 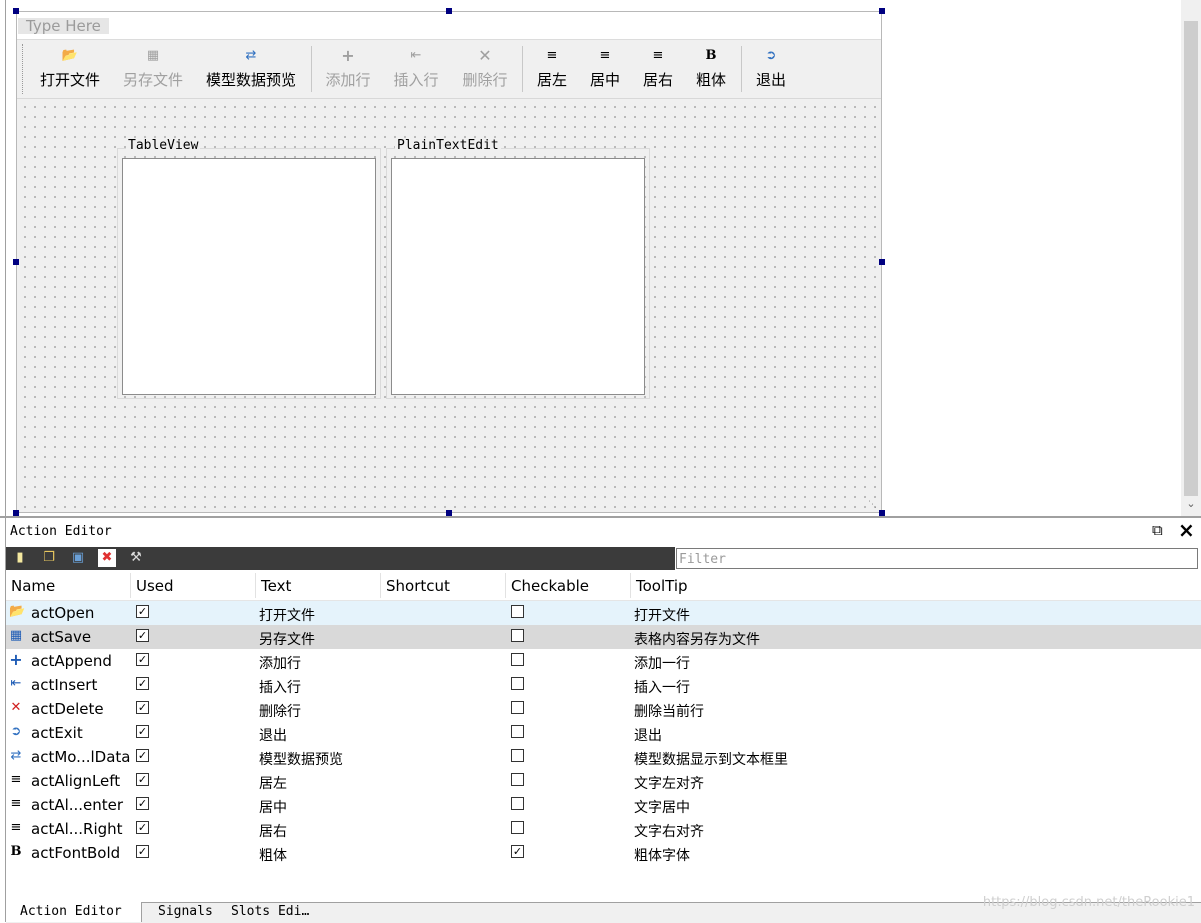 What do you see at coordinates (71, 911) in the screenshot?
I see `tab-action-editor: Action Editor` at bounding box center [71, 911].